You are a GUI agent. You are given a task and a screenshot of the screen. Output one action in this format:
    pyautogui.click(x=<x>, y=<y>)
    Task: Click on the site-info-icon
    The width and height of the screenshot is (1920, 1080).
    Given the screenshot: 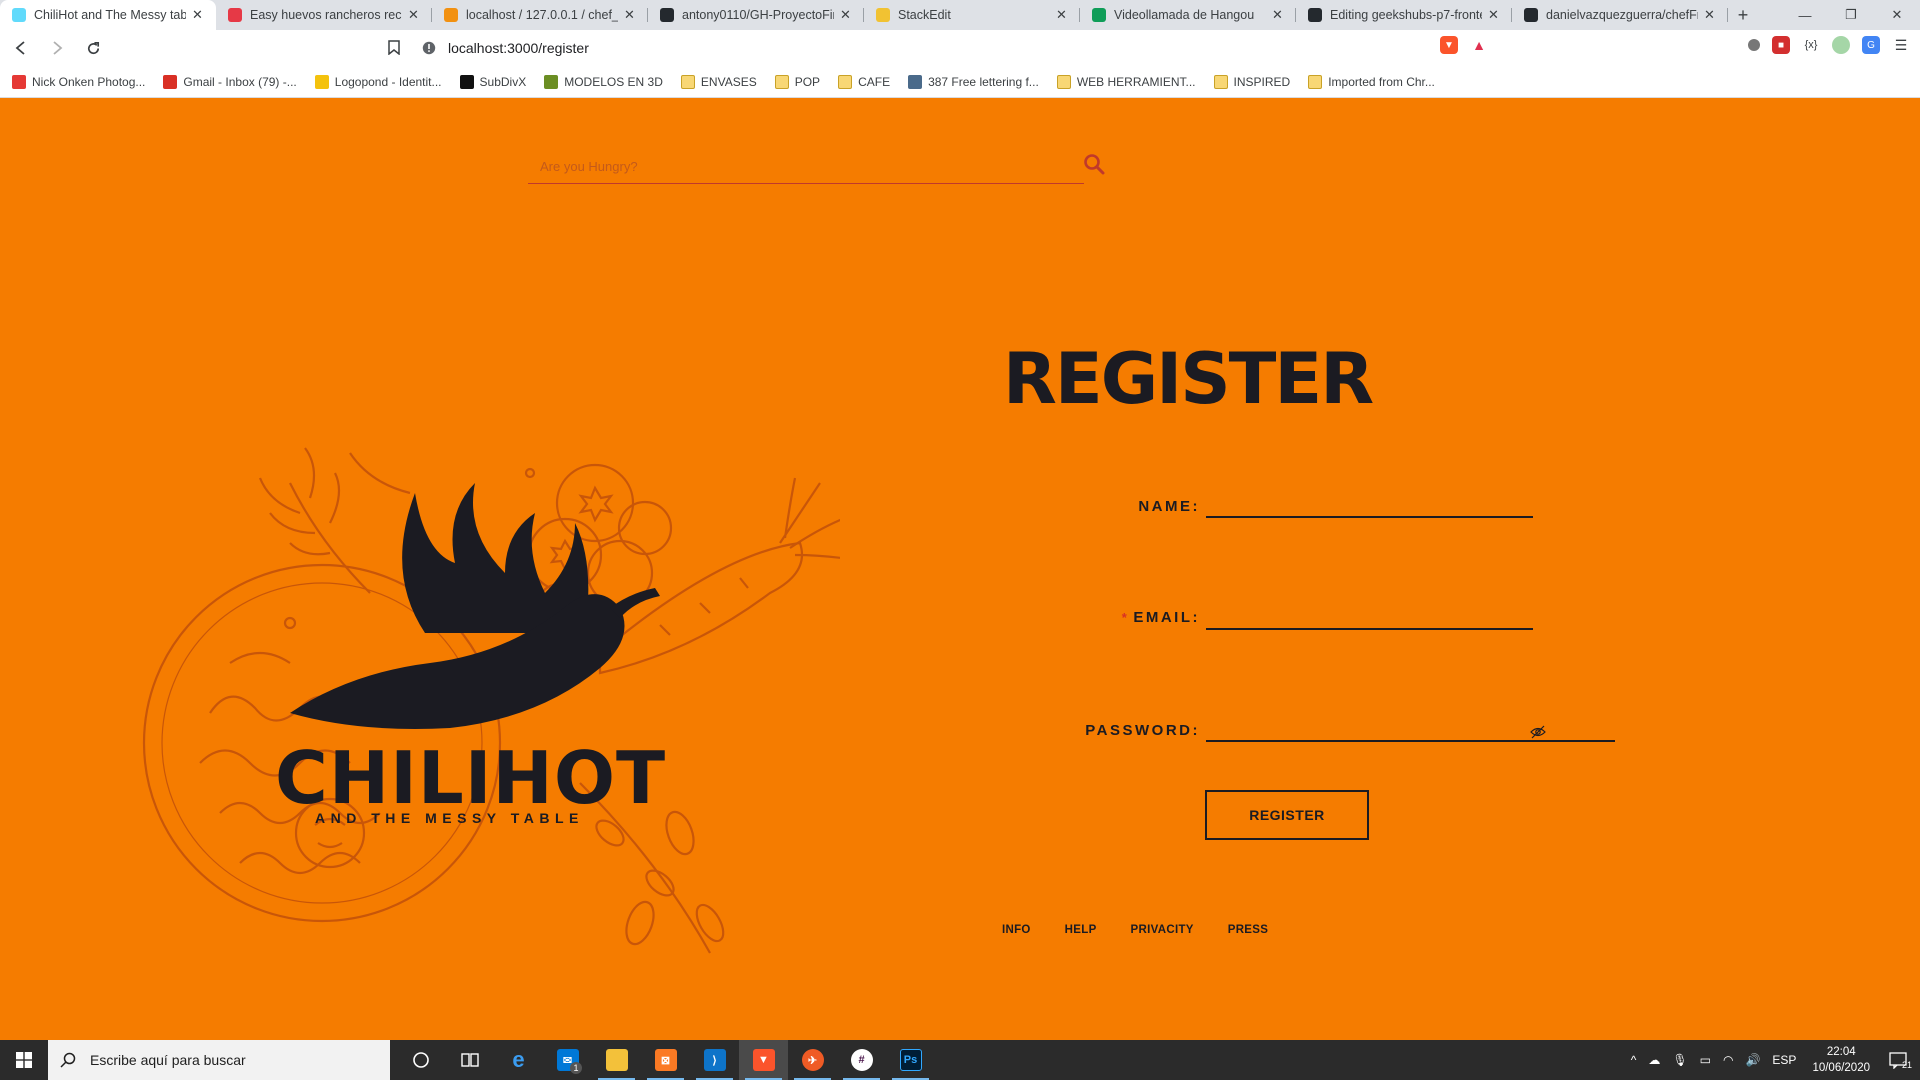 What is the action you would take?
    pyautogui.click(x=429, y=48)
    